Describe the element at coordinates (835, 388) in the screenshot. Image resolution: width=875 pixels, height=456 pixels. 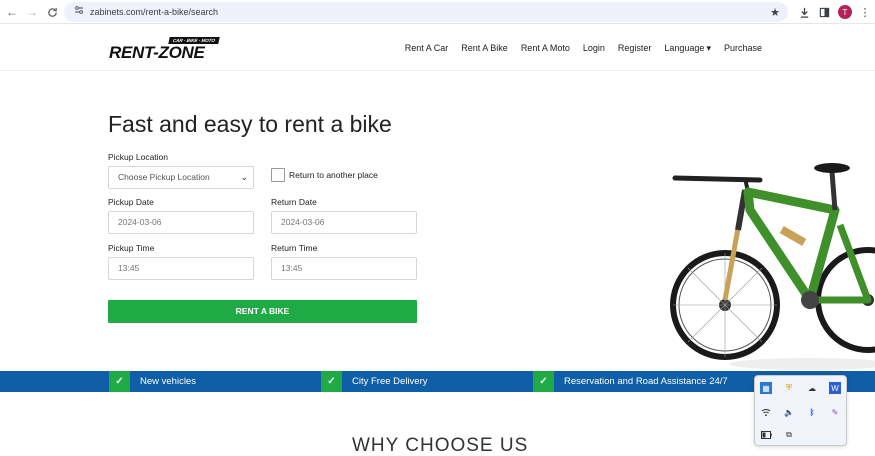
I see `word-icon: W` at that location.